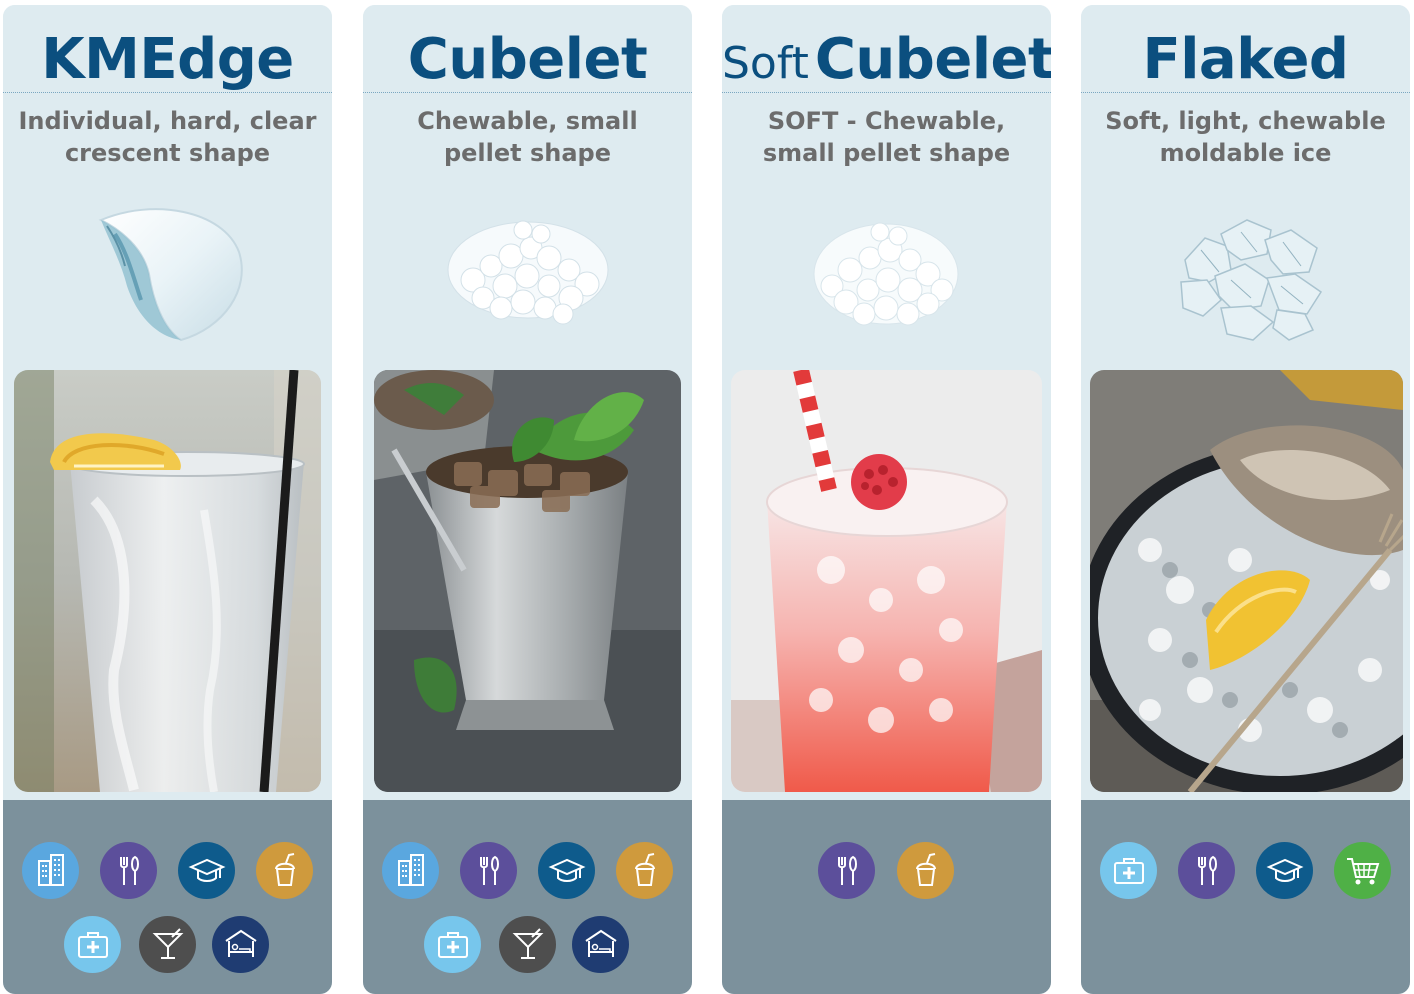  Describe the element at coordinates (527, 121) in the screenshot. I see `description-line: Chewable, small` at that location.